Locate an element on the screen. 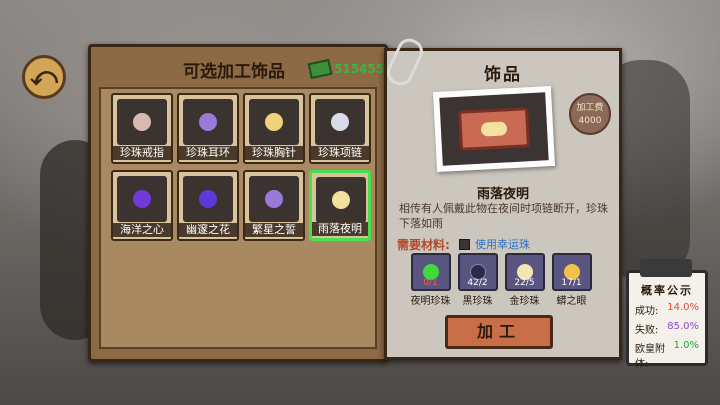 This screenshot has height=405, width=720. item-slot: 幽邃之花 is located at coordinates (208, 205).